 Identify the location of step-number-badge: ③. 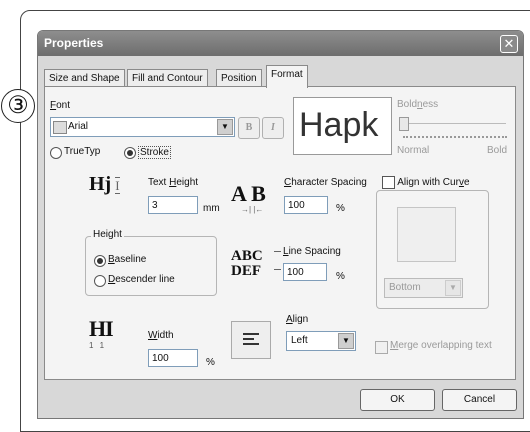
(18, 106).